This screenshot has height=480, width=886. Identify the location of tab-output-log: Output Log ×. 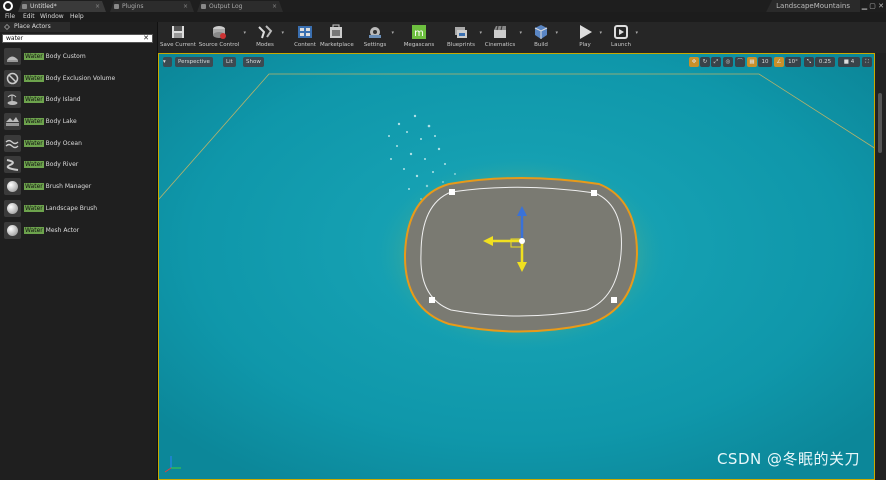
(240, 6).